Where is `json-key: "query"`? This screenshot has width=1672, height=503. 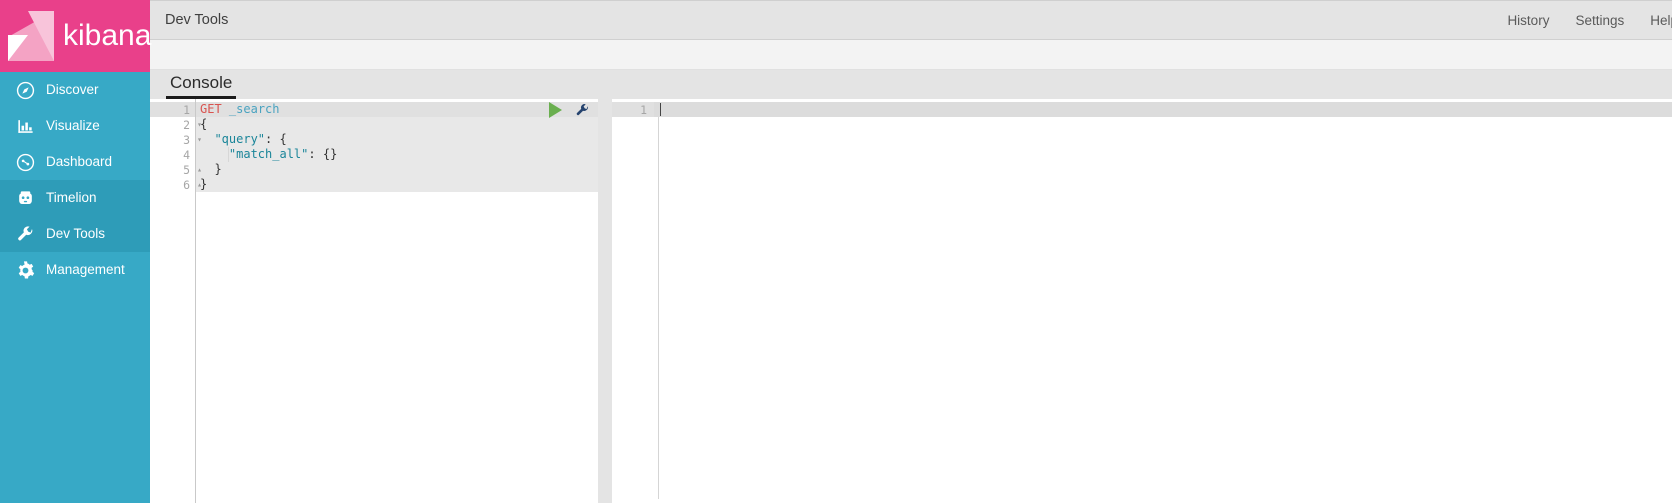
json-key: "query" is located at coordinates (240, 139).